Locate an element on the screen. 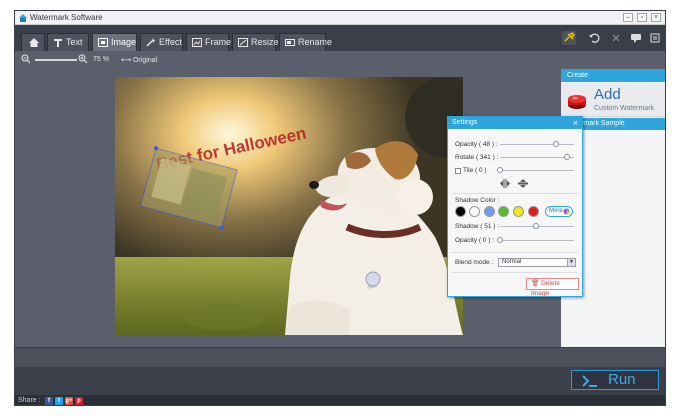 The height and width of the screenshot is (418, 680). color-wheel-icon is located at coordinates (566, 211).